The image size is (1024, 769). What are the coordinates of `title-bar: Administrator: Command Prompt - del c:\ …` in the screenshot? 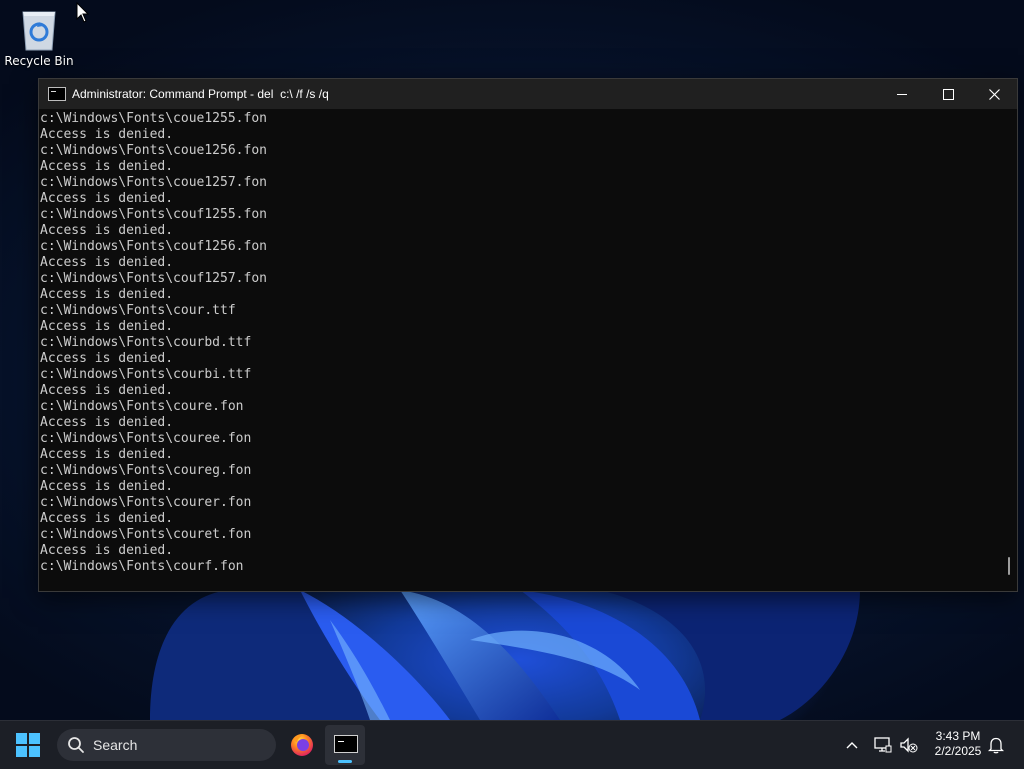 It's located at (528, 94).